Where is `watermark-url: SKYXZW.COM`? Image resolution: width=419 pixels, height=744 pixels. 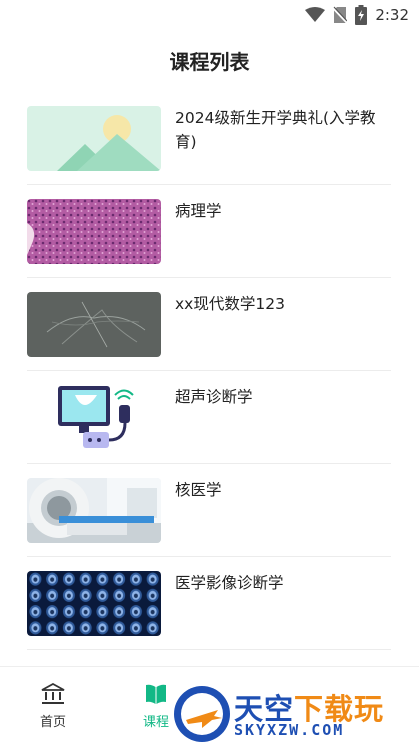 watermark-url: SKYXZW.COM is located at coordinates (289, 730).